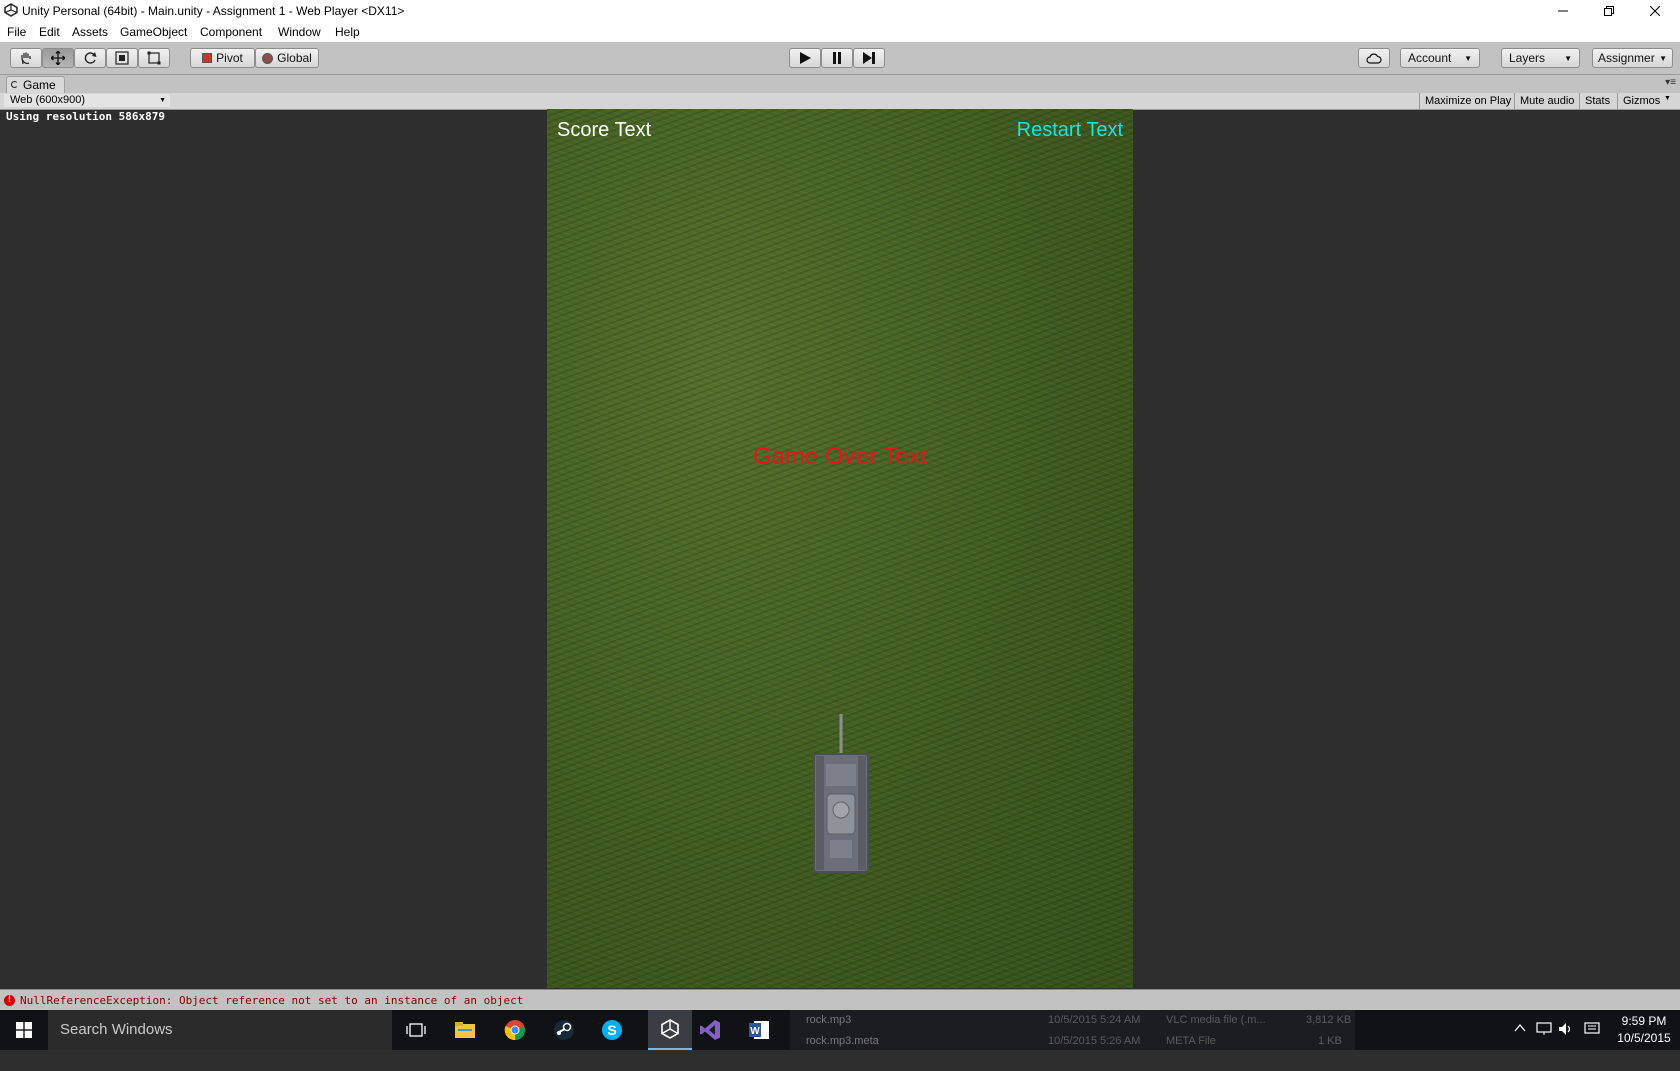 This screenshot has width=1680, height=1071. What do you see at coordinates (1670, 82) in the screenshot?
I see `panel-menu-icon: ▾≡` at bounding box center [1670, 82].